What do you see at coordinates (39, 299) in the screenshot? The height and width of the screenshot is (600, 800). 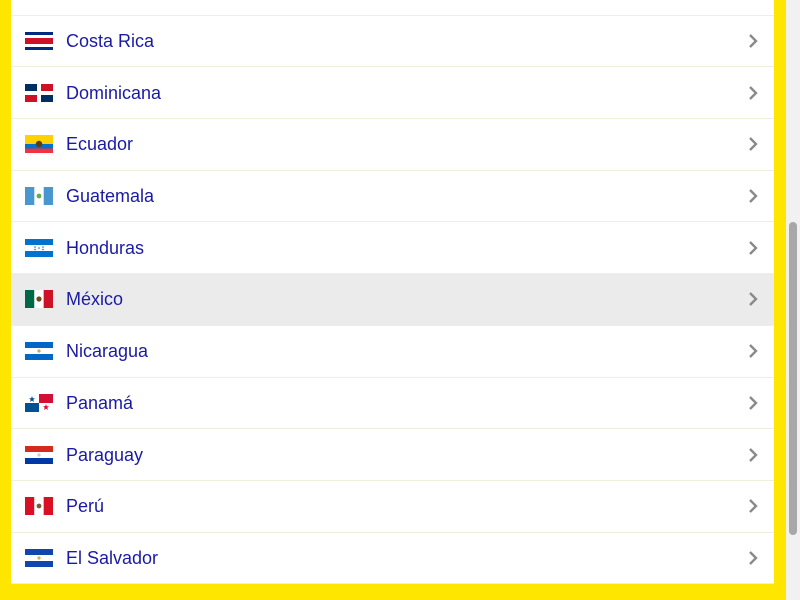 I see `mexico-flag-icon` at bounding box center [39, 299].